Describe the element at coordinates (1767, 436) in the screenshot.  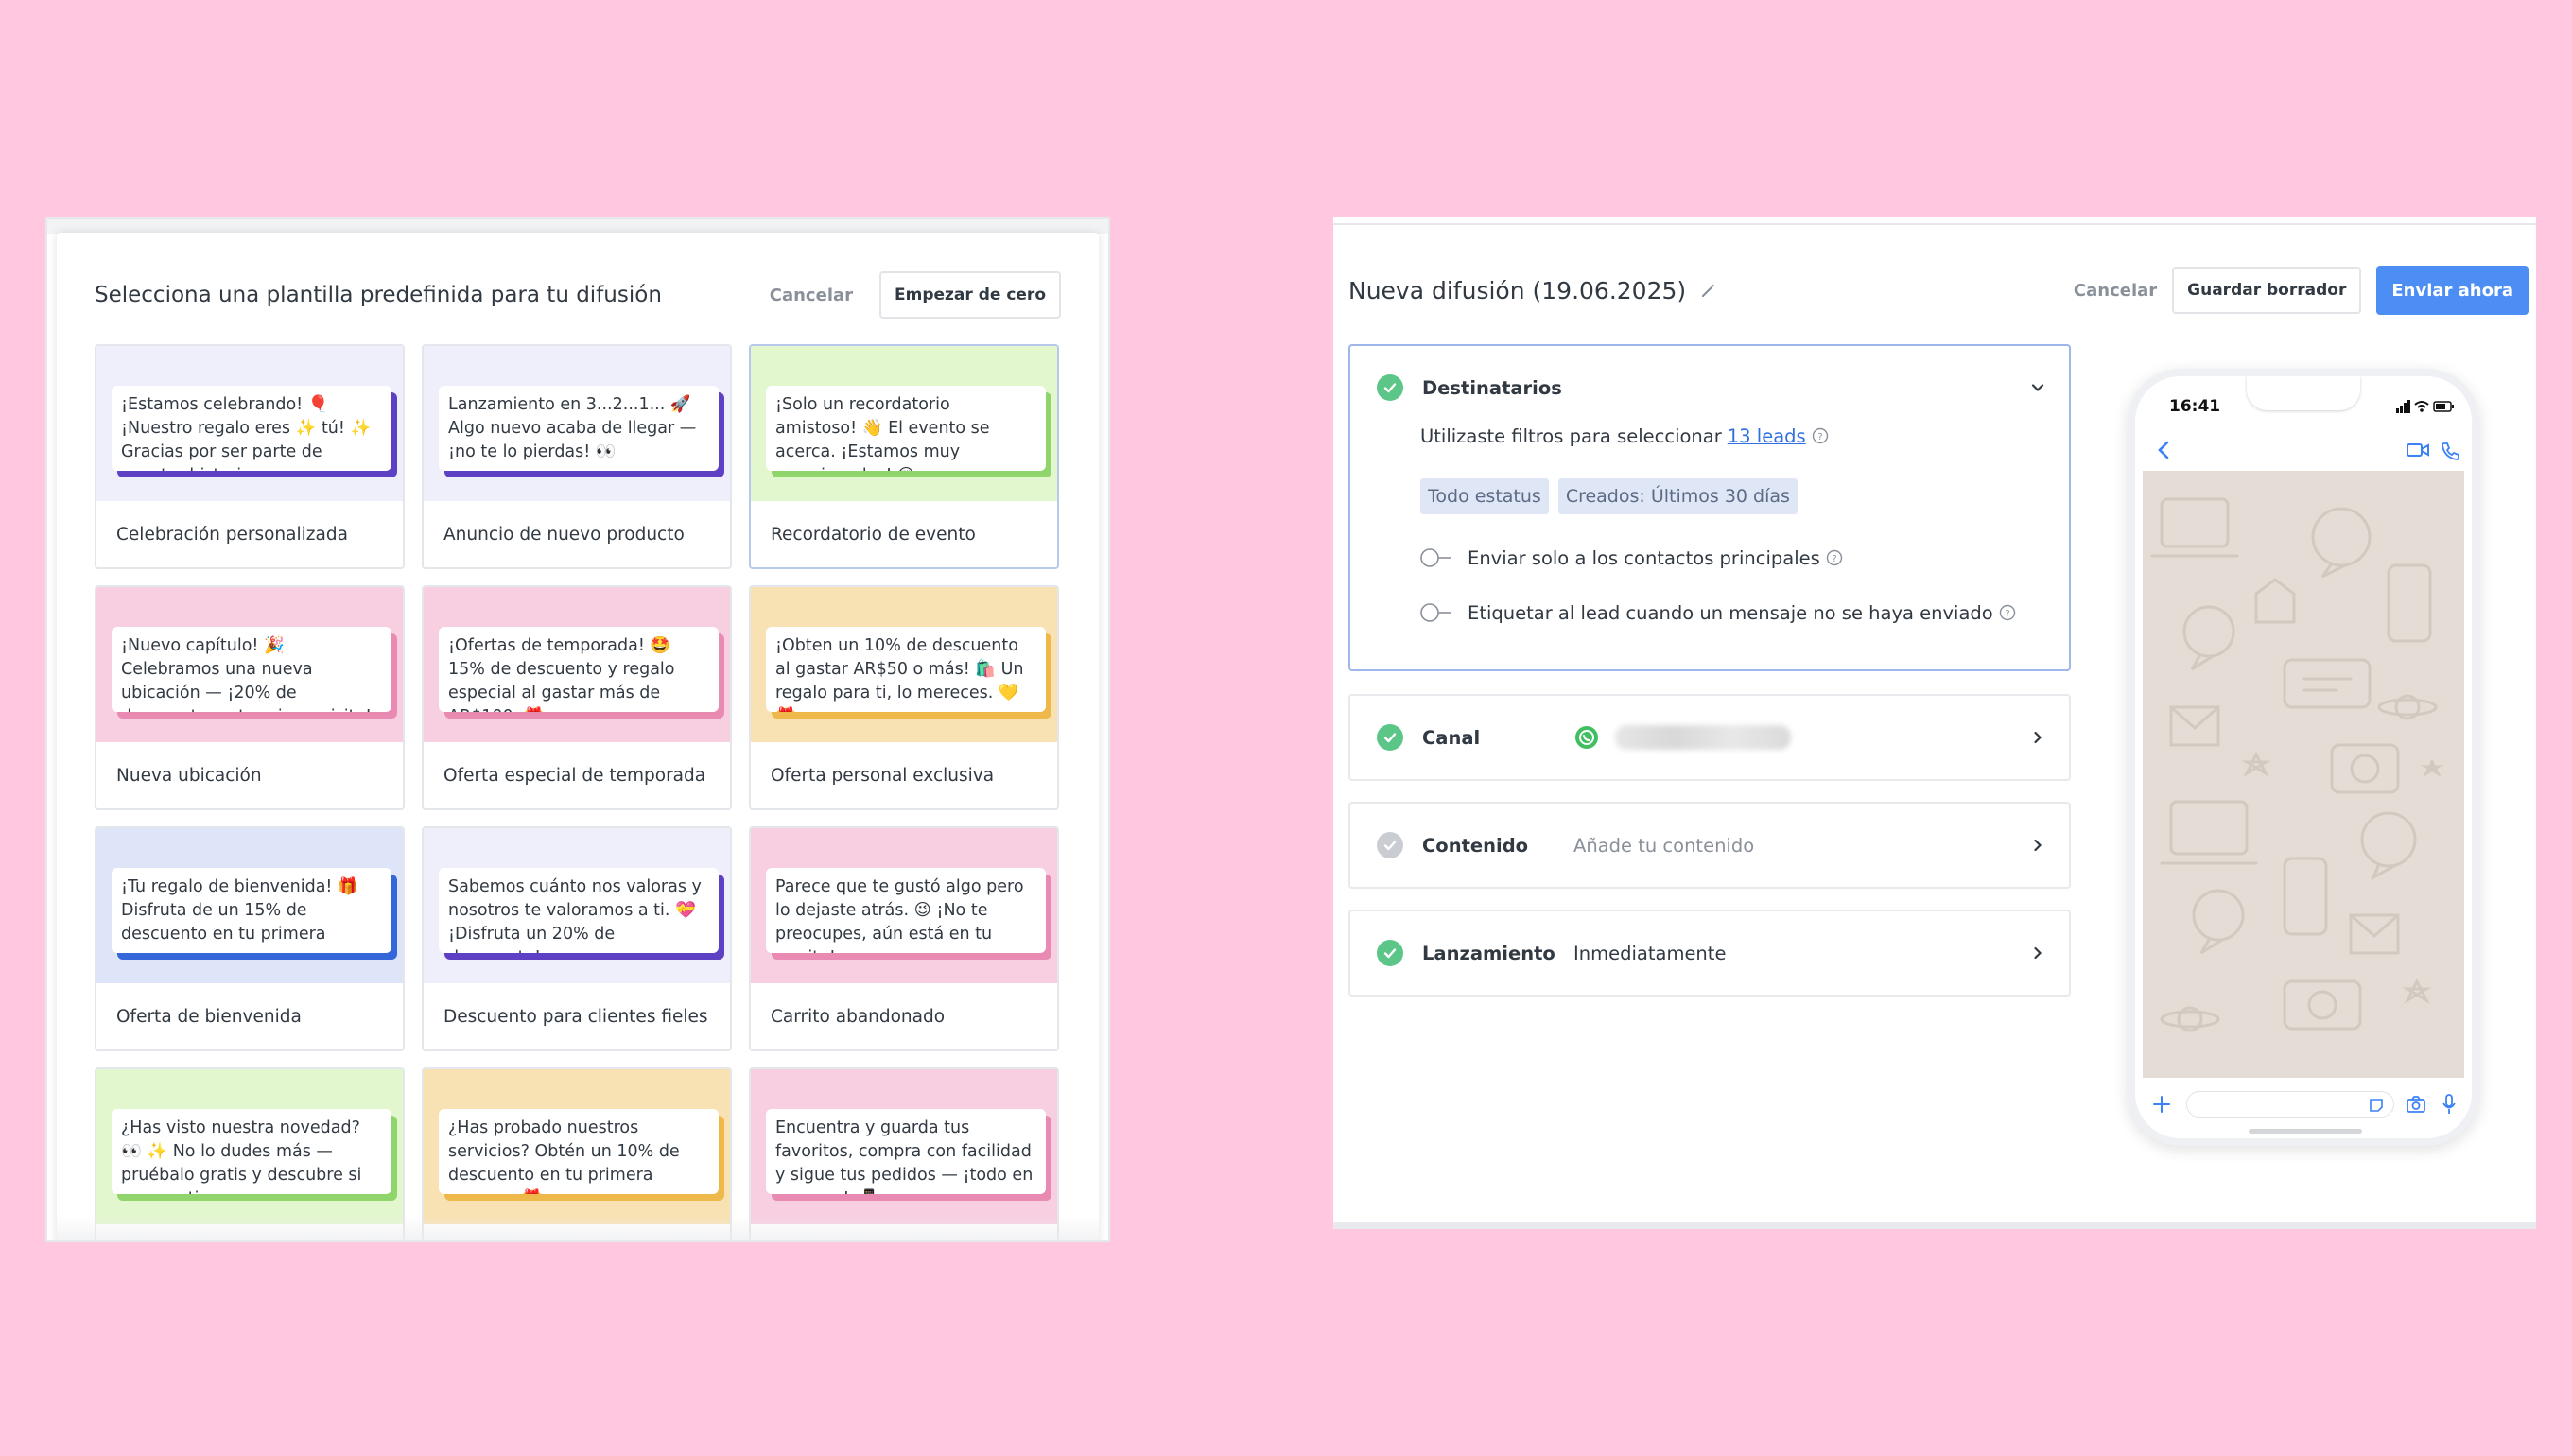
I see `leads-link: 13 leads` at that location.